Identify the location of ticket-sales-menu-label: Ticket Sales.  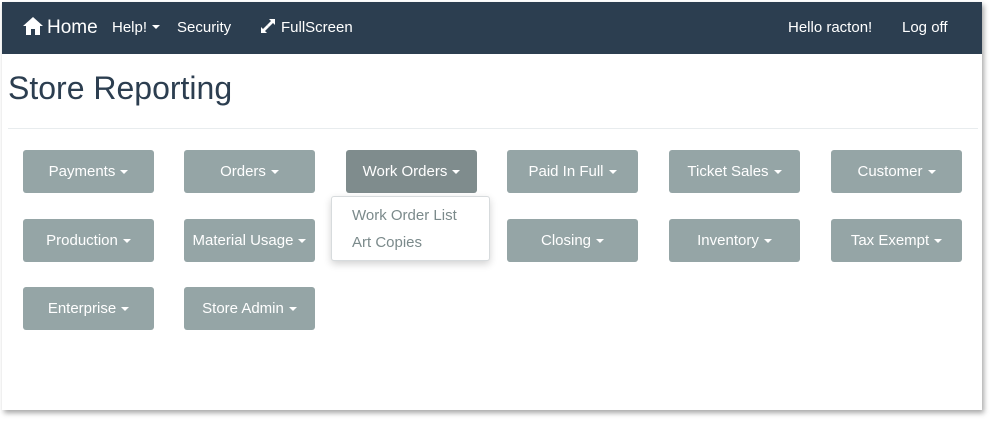
(728, 171).